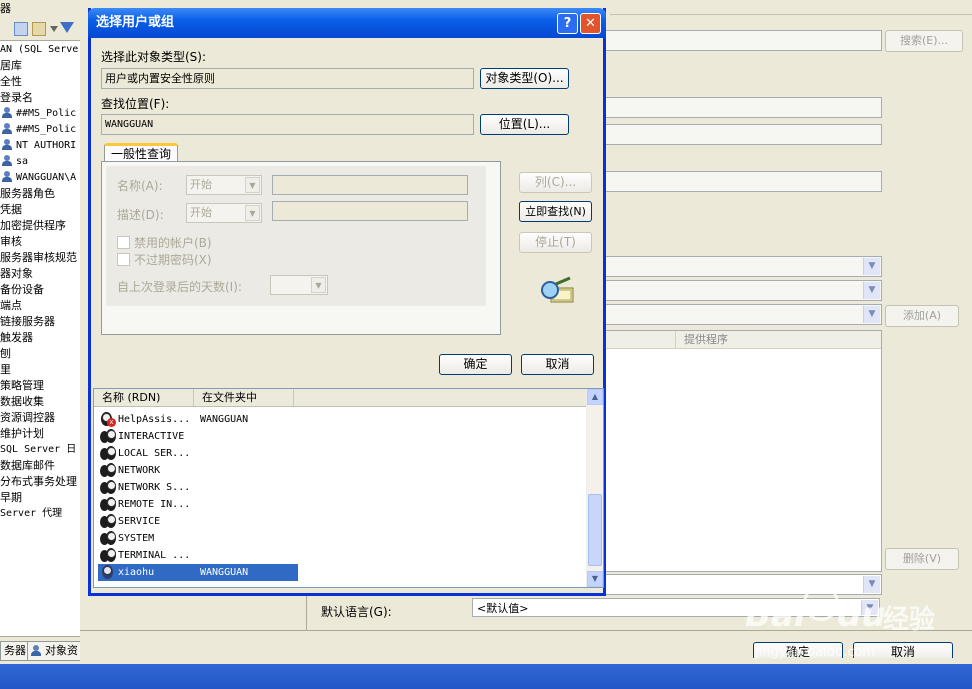  Describe the element at coordinates (33, 226) in the screenshot. I see `tree-item: 加密提供程序` at that location.